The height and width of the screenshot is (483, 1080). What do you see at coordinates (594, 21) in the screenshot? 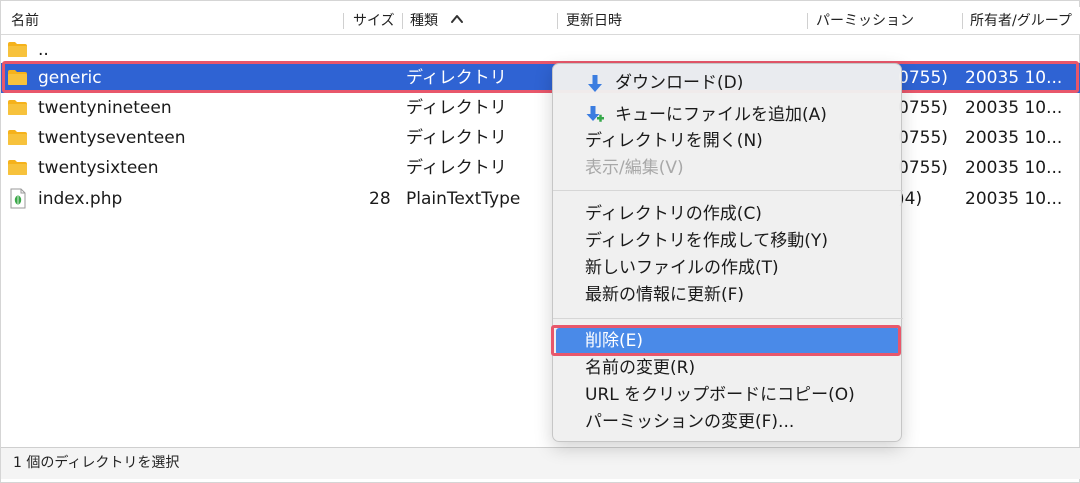
I see `column-modified: 更新日時` at bounding box center [594, 21].